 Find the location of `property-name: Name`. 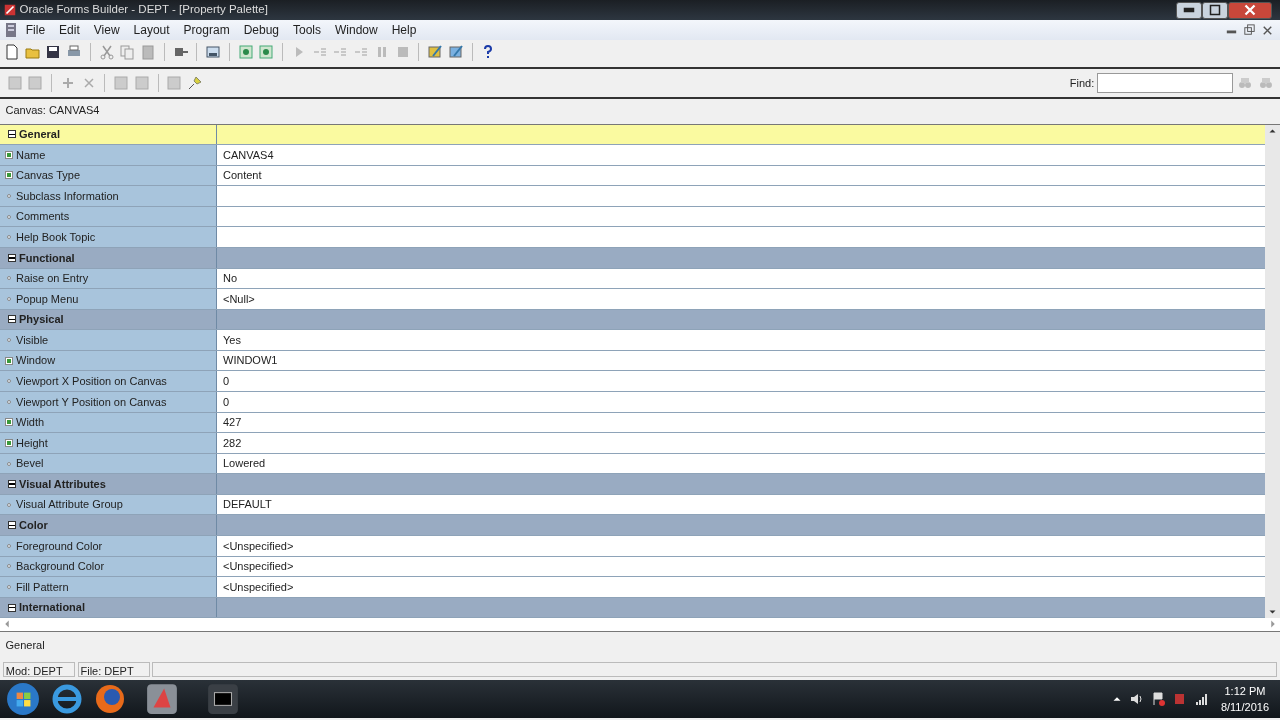

property-name: Name is located at coordinates (31, 155).